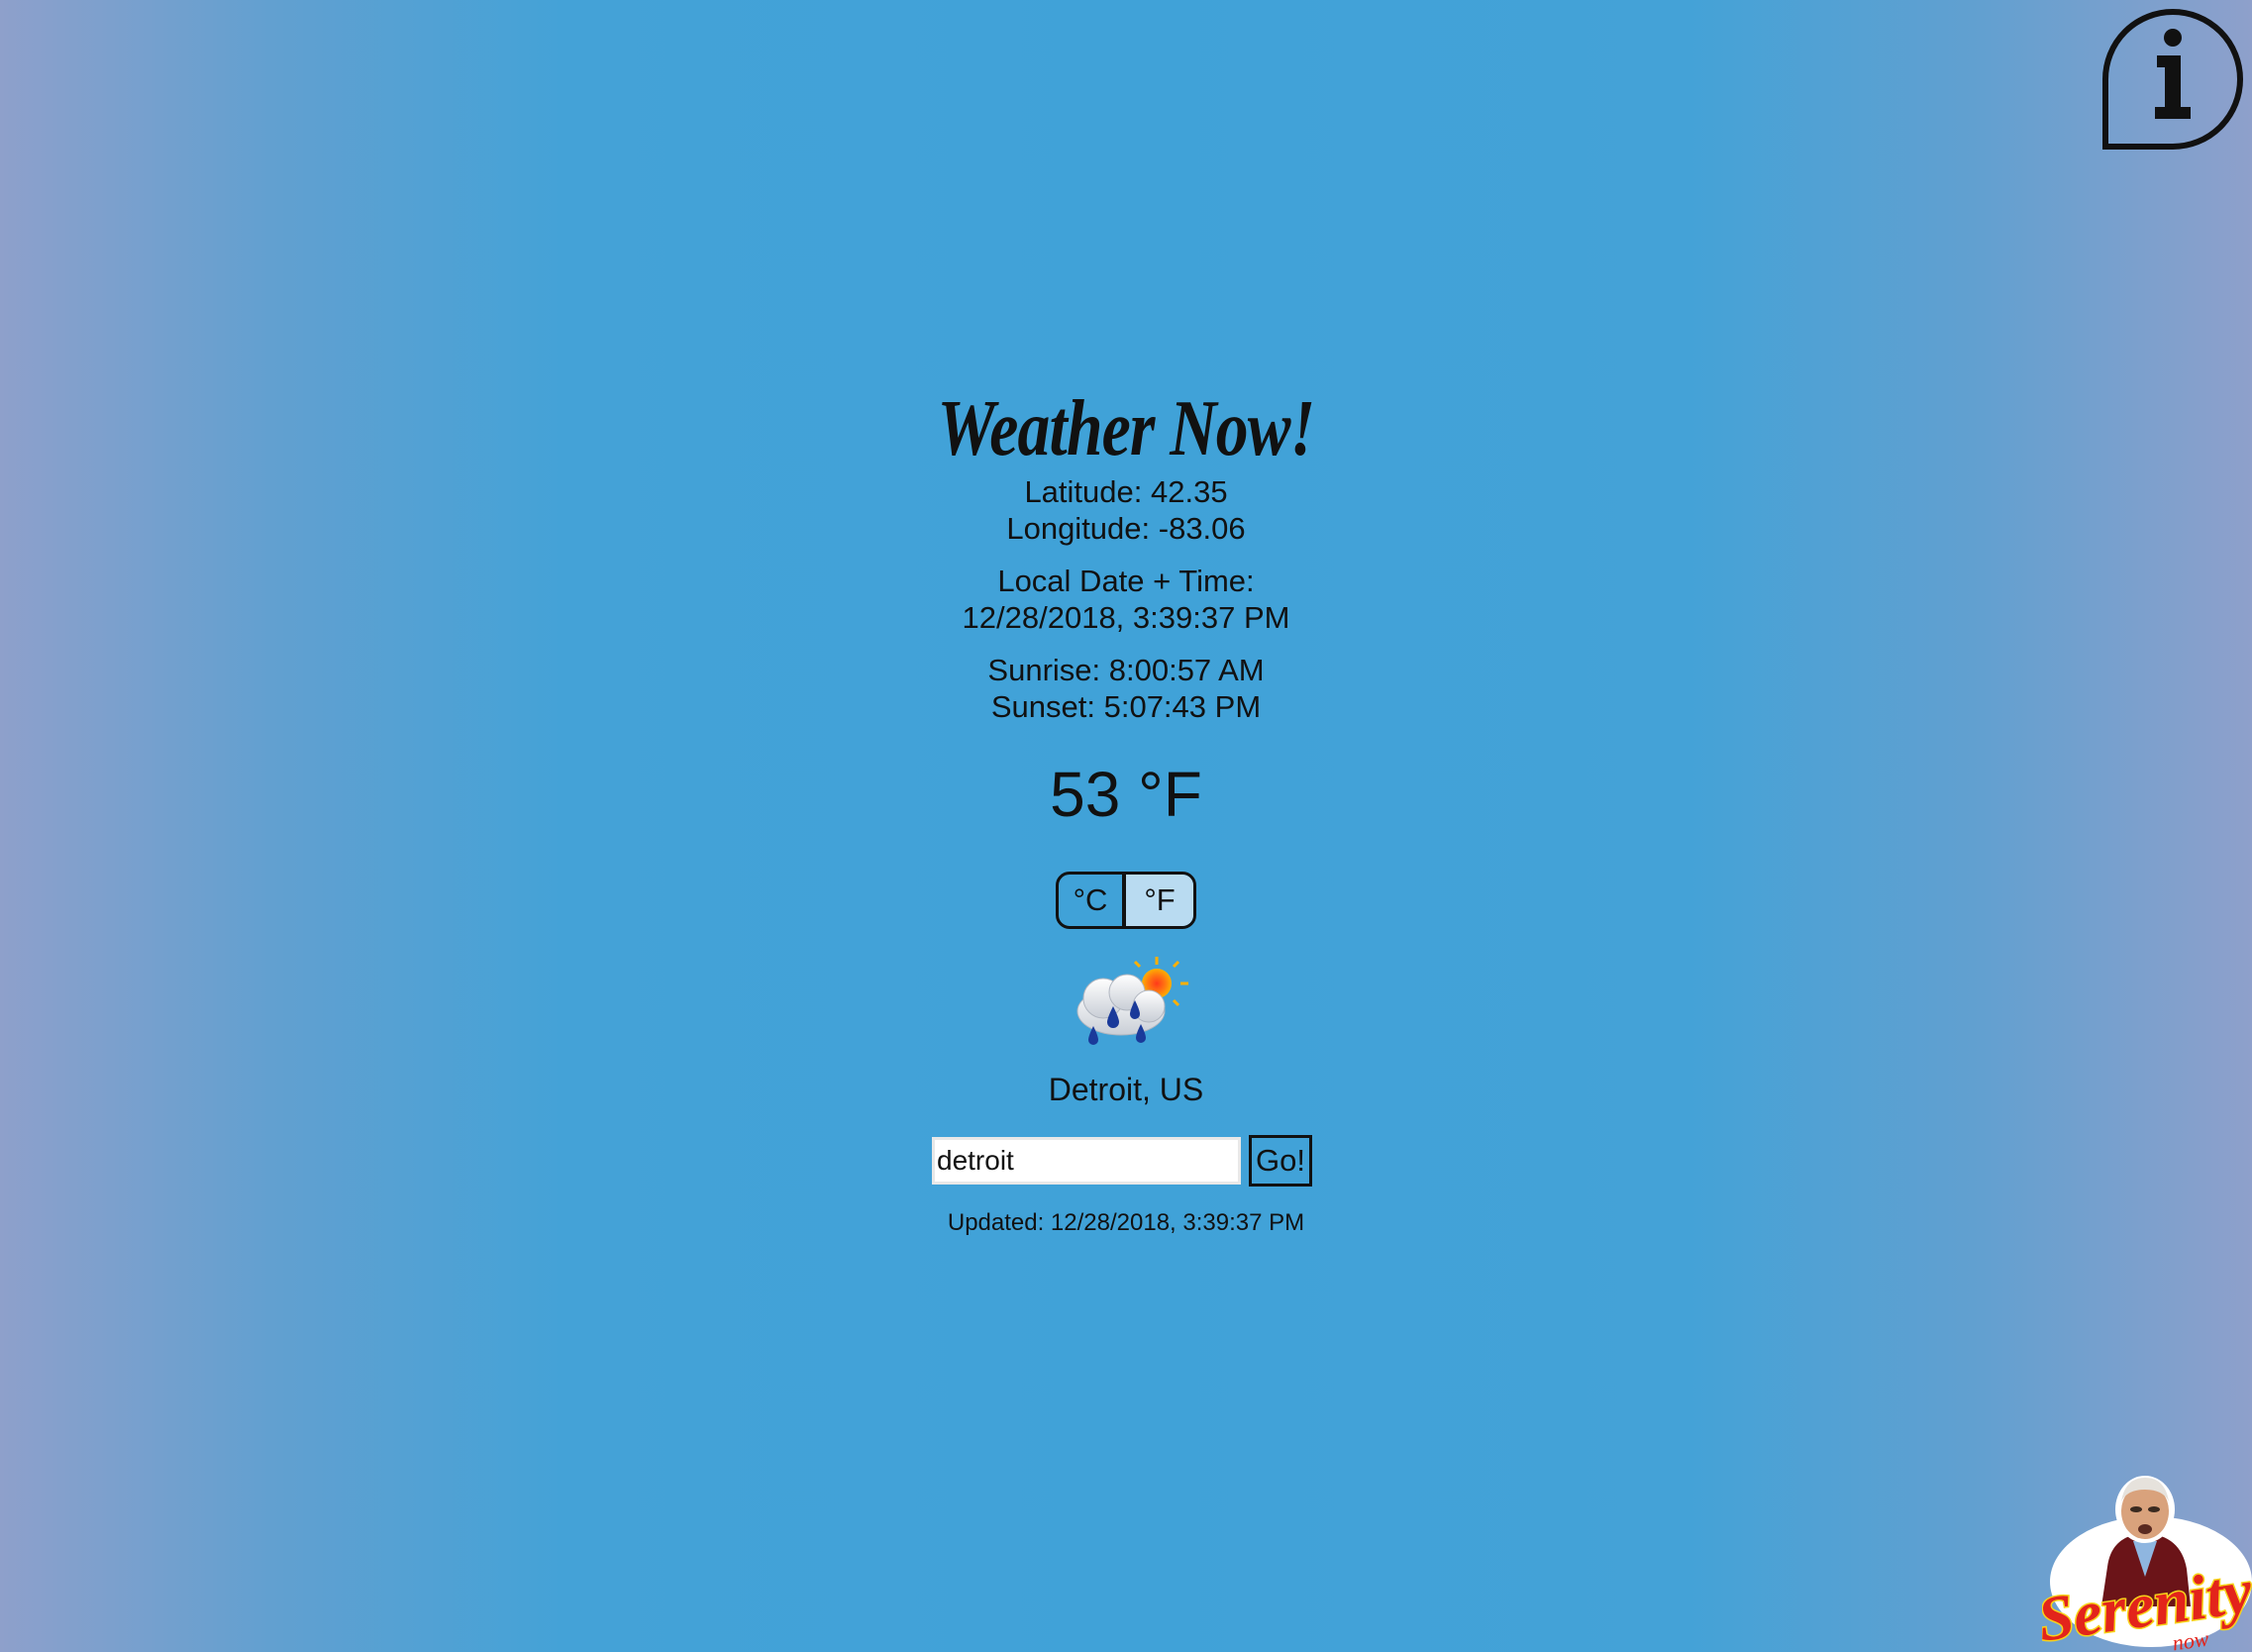 The width and height of the screenshot is (2252, 1652). What do you see at coordinates (1126, 1090) in the screenshot?
I see `location-name: Detroit, US` at bounding box center [1126, 1090].